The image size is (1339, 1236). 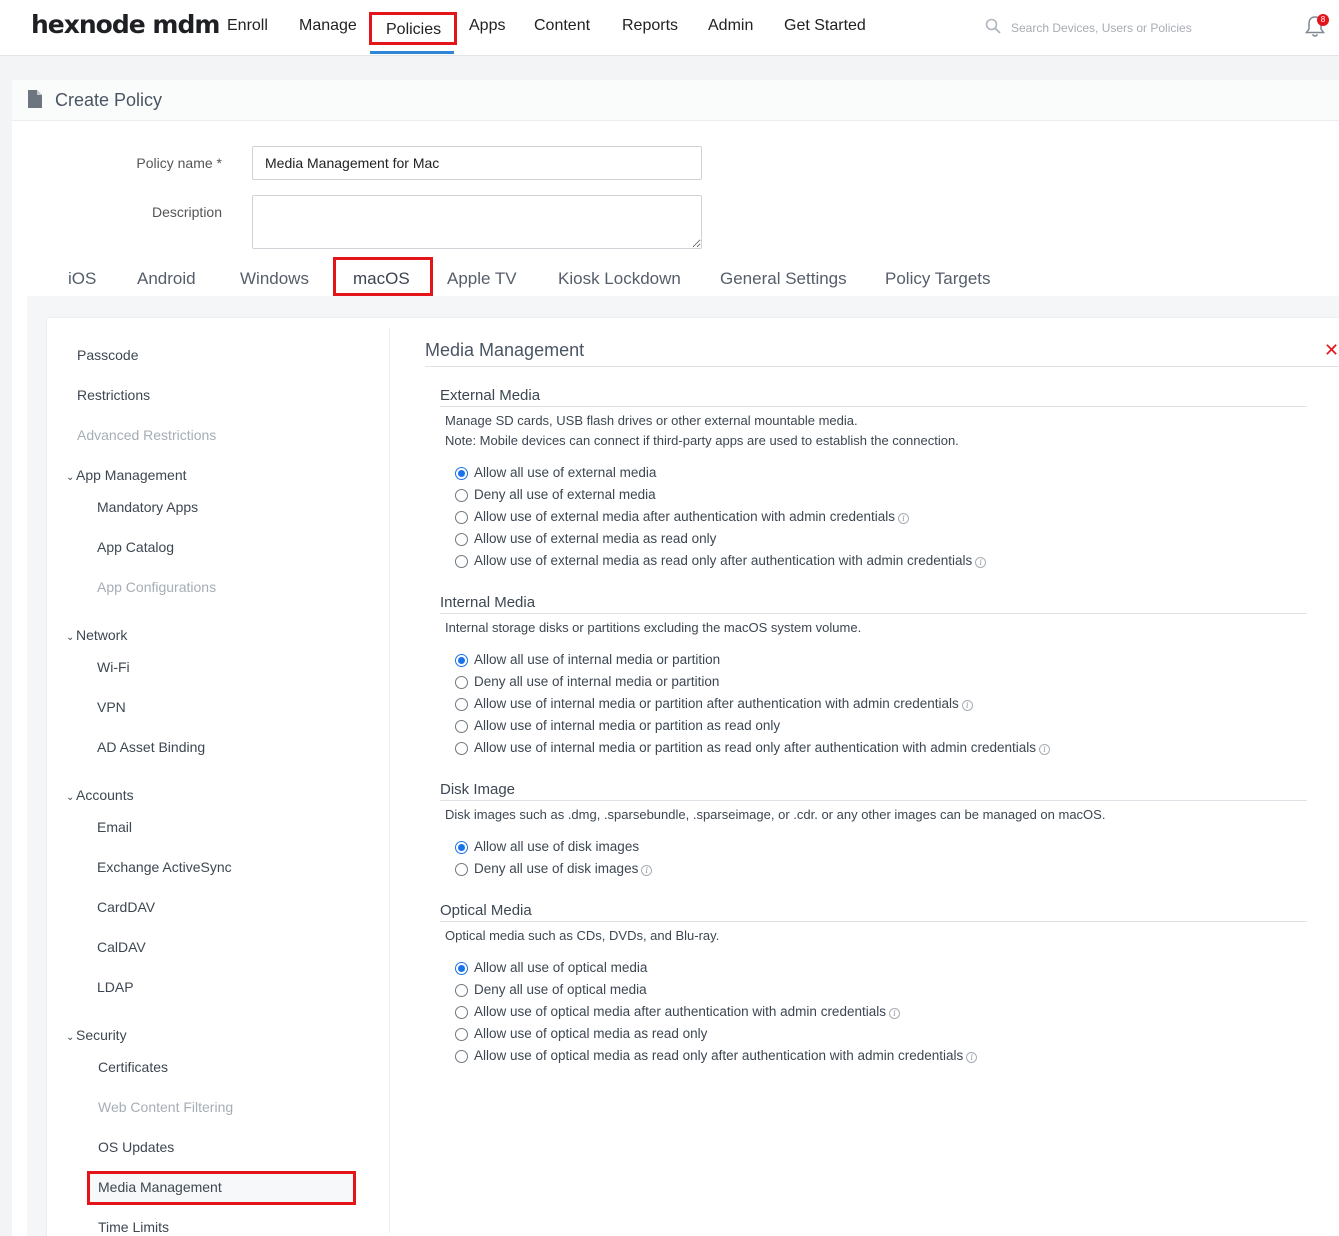 I want to click on radio-label: Allow use of external media as read only, so click(x=595, y=538).